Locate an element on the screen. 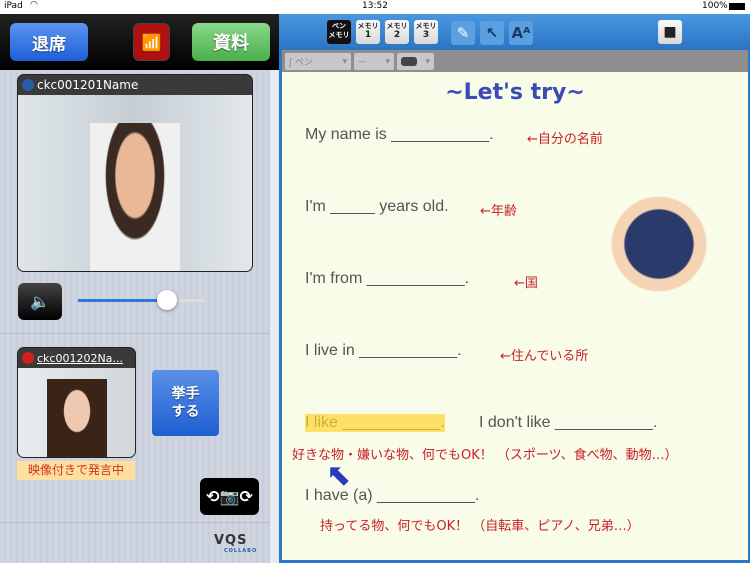 This screenshot has width=750, height=563. antenna-icon: 📶 is located at coordinates (151, 42).